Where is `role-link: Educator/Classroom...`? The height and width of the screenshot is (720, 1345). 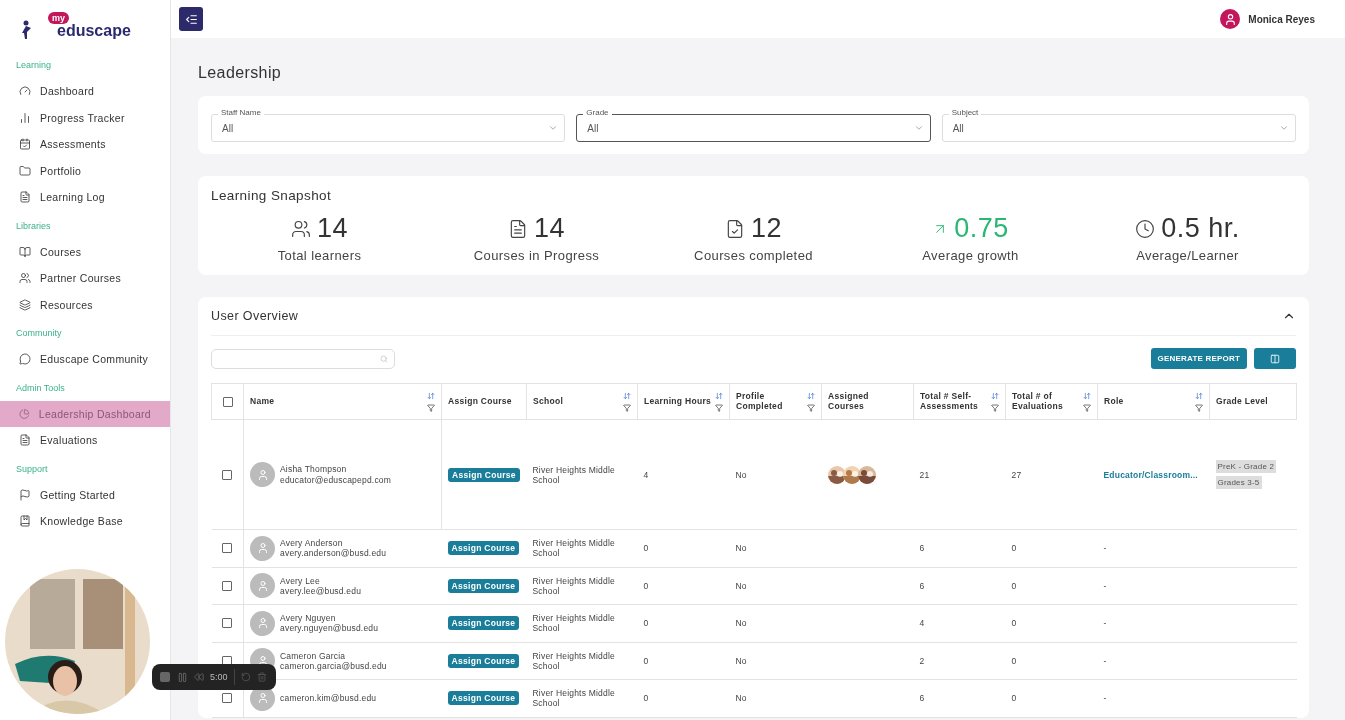
role-link: Educator/Classroom... is located at coordinates (1150, 474).